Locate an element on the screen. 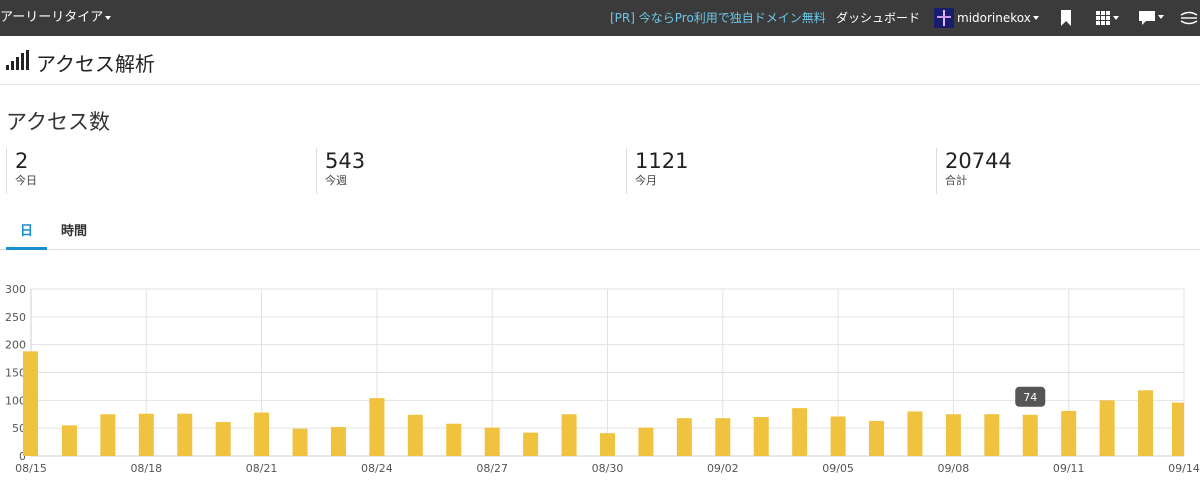 This screenshot has height=484, width=1200. stat-label: 今日 is located at coordinates (26, 180).